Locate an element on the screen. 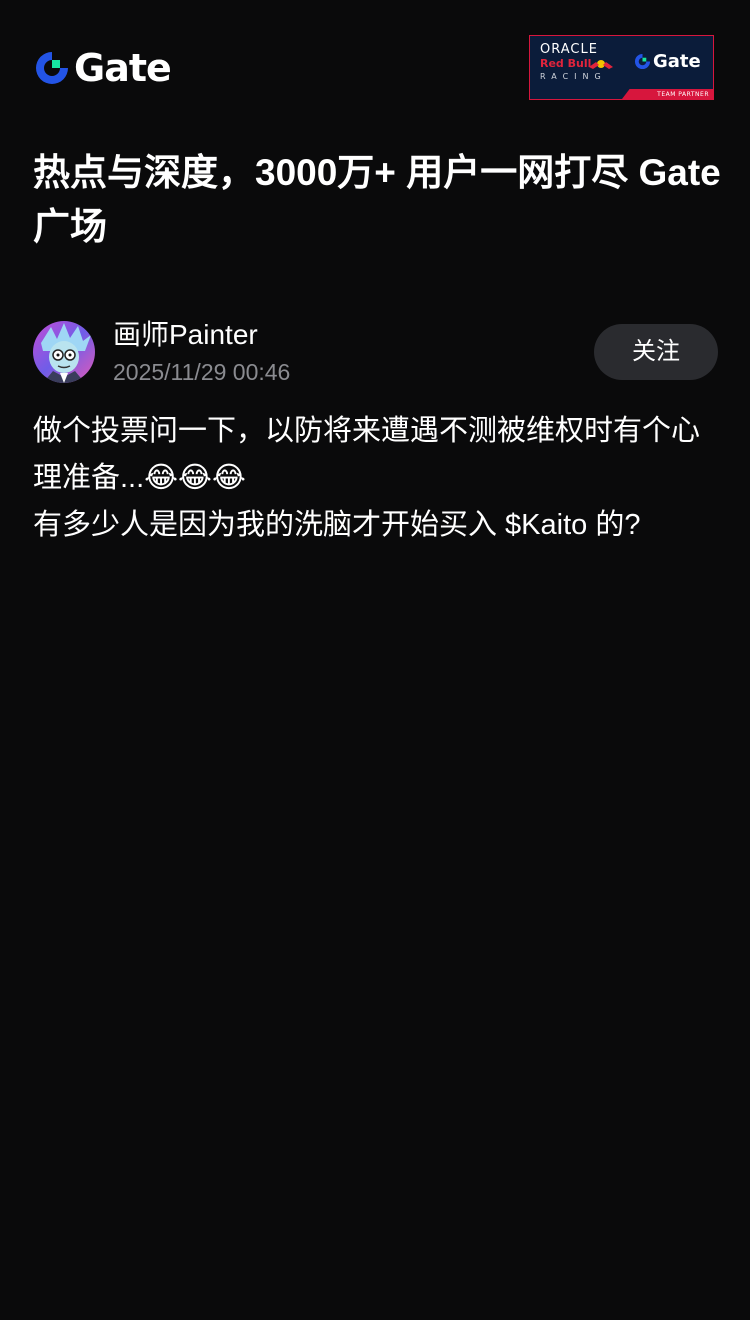 This screenshot has width=750, height=1320. author-name: 画师Painter is located at coordinates (185, 335).